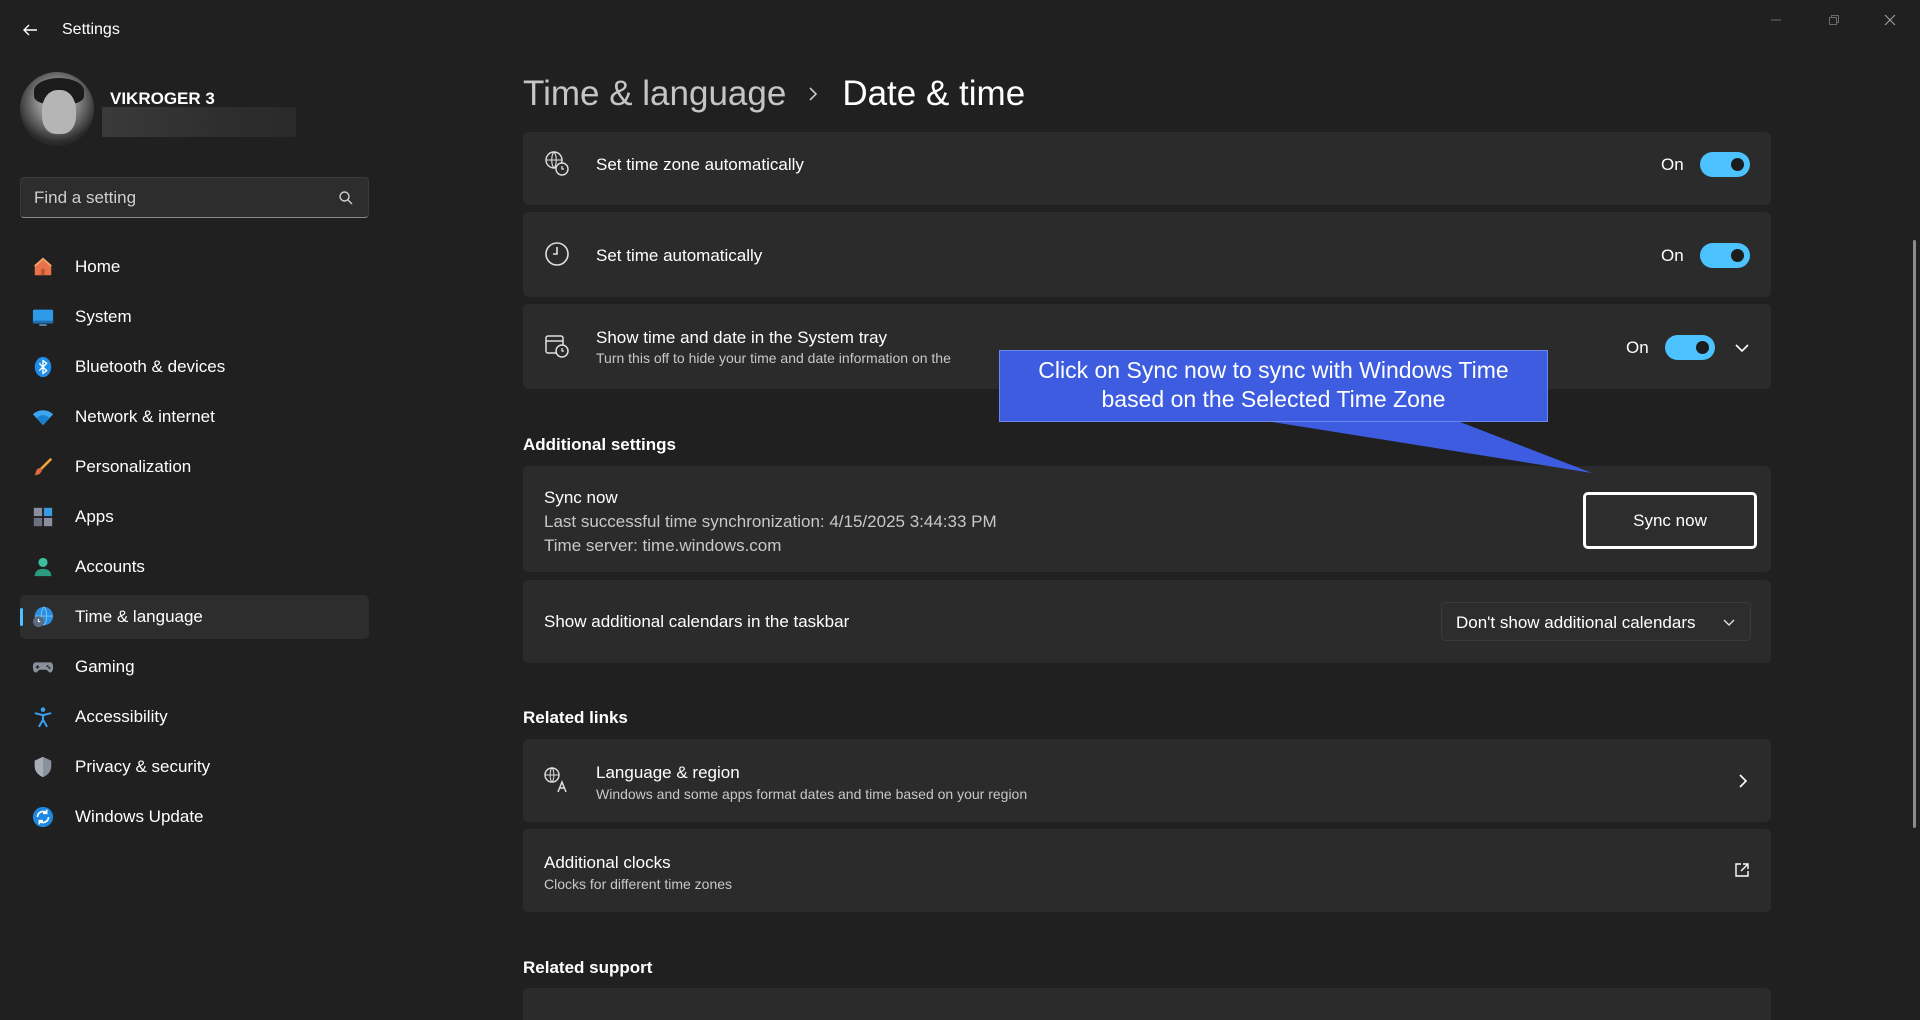 The height and width of the screenshot is (1020, 1920). Describe the element at coordinates (697, 621) in the screenshot. I see `calendars-title: Show additional calendars in the taskbar` at that location.